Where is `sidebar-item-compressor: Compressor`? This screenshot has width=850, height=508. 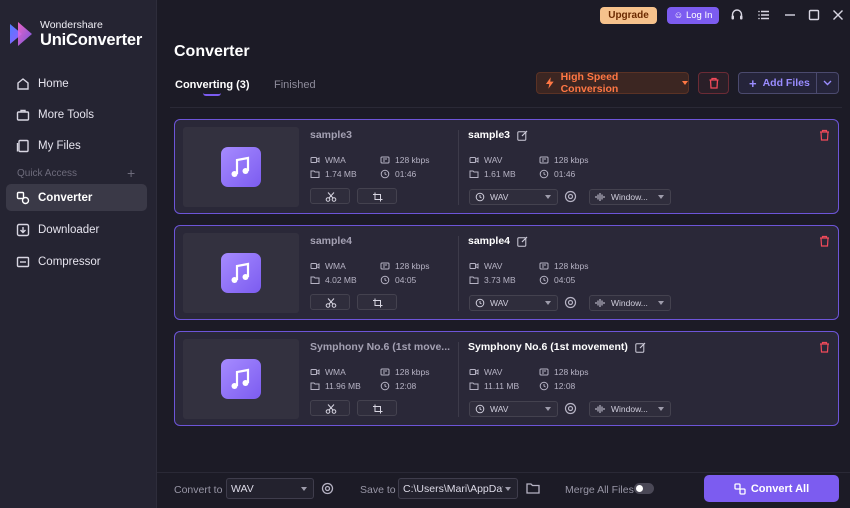 sidebar-item-compressor: Compressor is located at coordinates (76, 261).